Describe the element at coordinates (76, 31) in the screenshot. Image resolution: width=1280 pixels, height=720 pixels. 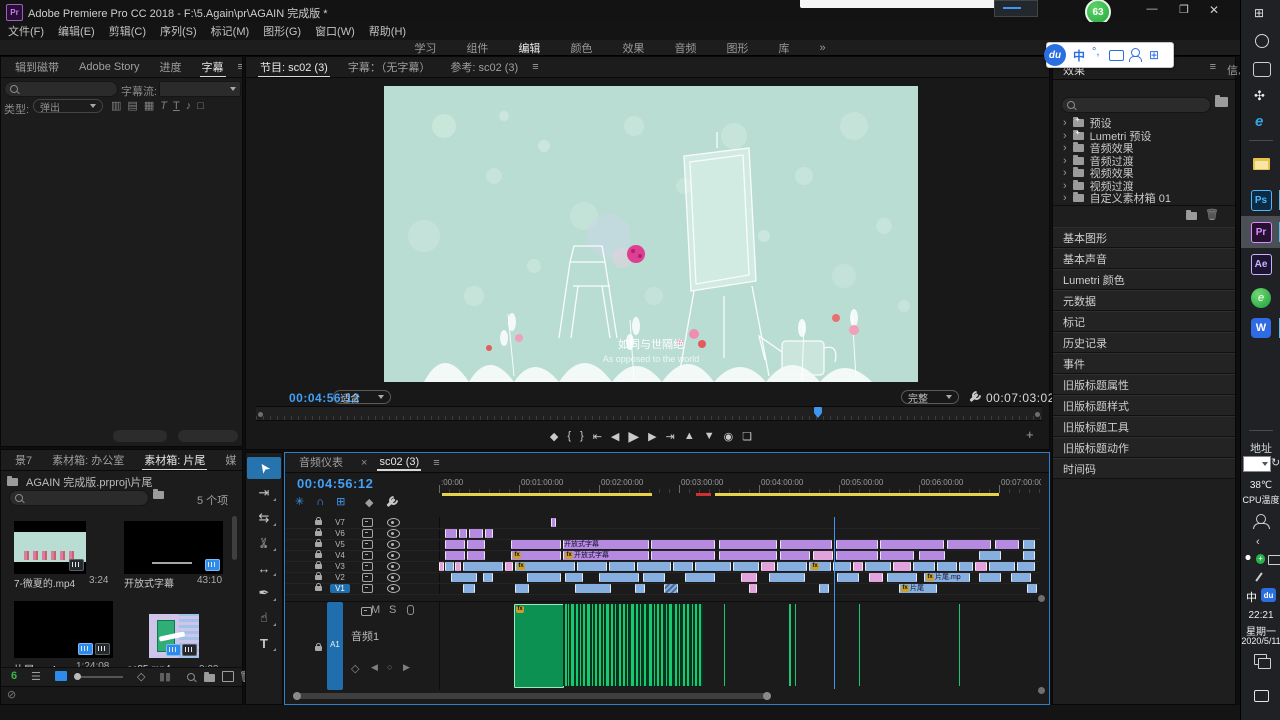
I see `menu-item: 编辑(E)` at that location.